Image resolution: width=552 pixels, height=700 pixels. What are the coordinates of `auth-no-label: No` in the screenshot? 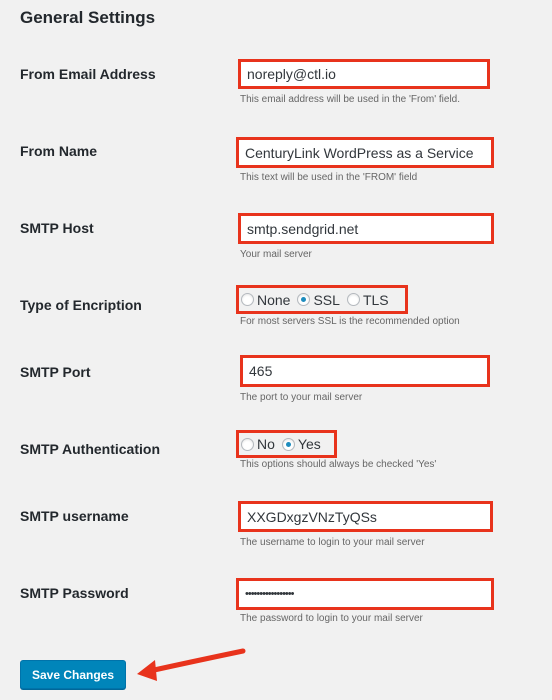 It's located at (266, 444).